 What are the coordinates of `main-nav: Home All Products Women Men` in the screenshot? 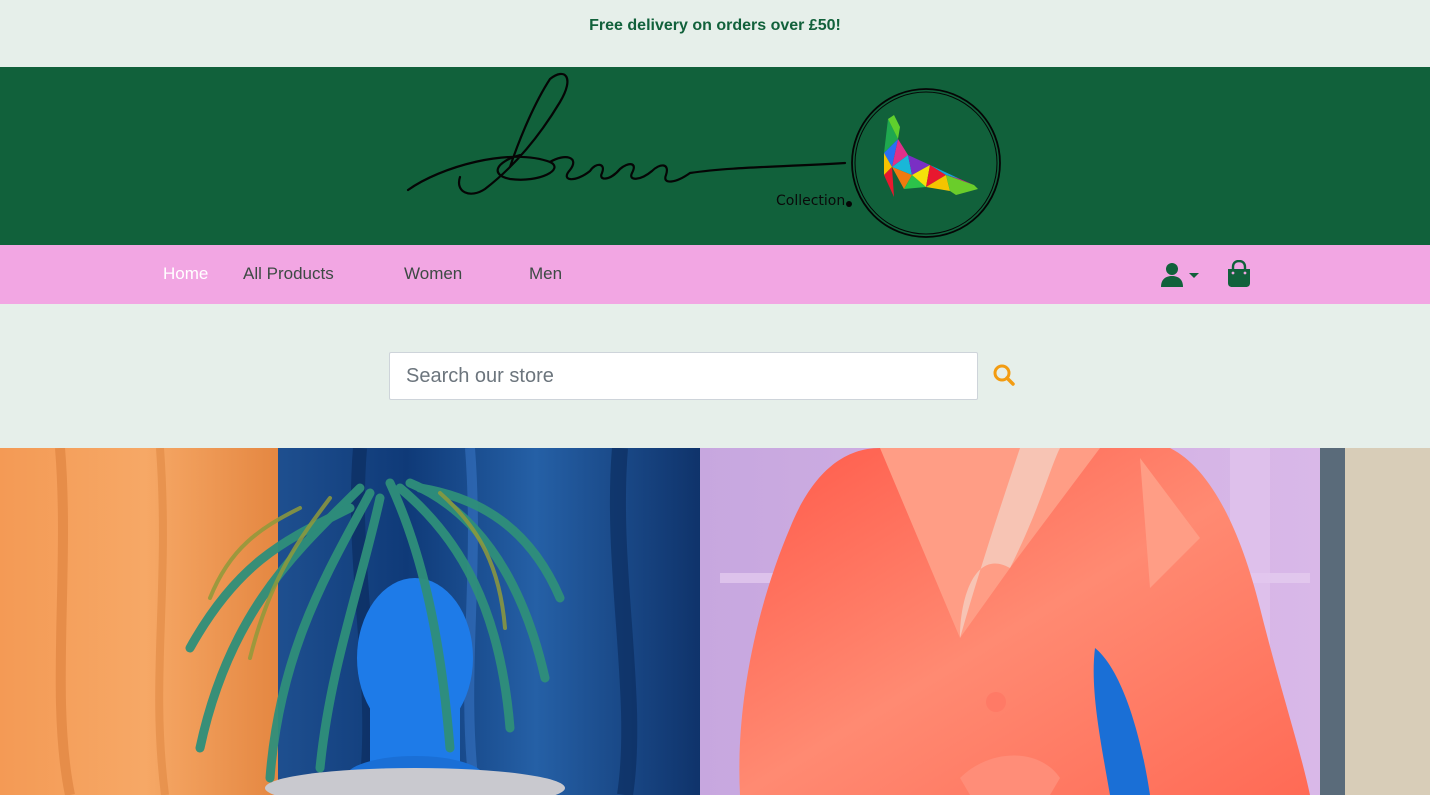 It's located at (715, 274).